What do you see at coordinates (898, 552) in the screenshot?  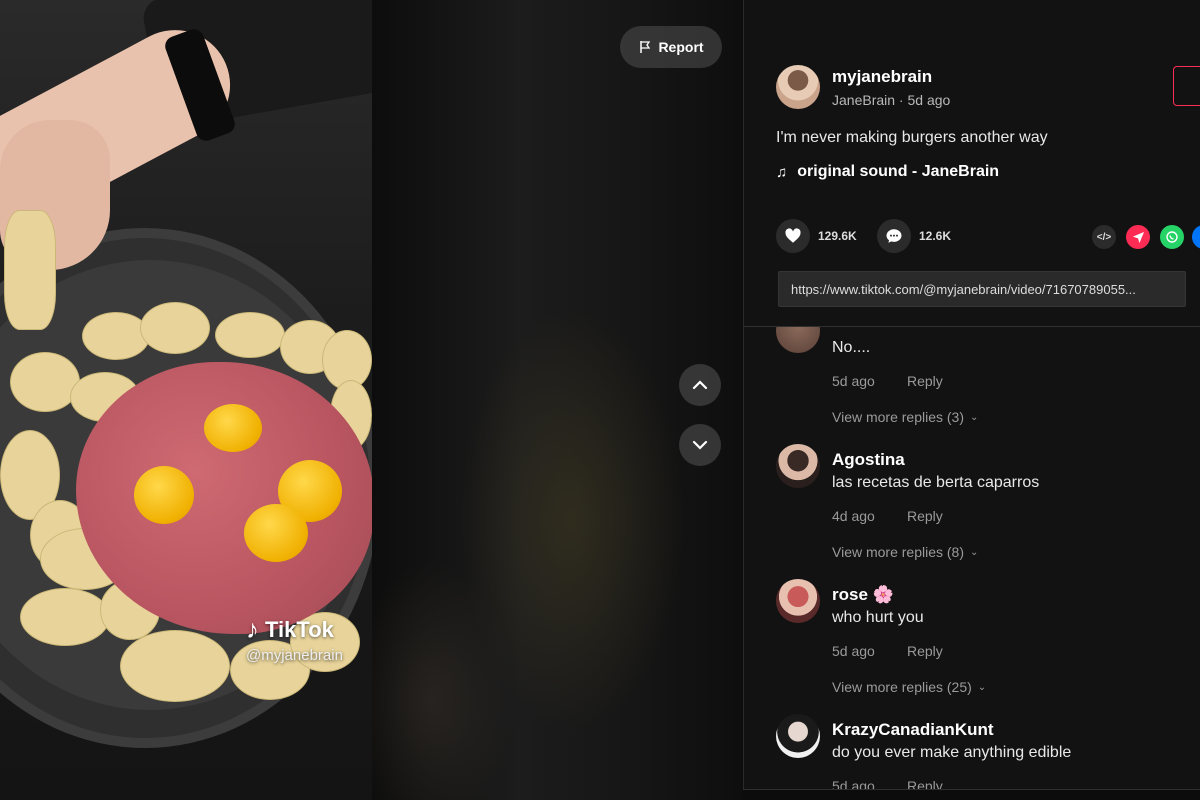 I see `view-more-replies-label: View more replies (8)` at bounding box center [898, 552].